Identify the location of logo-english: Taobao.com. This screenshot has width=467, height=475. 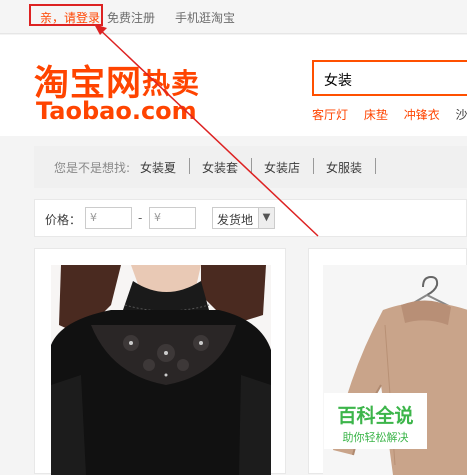
(116, 111).